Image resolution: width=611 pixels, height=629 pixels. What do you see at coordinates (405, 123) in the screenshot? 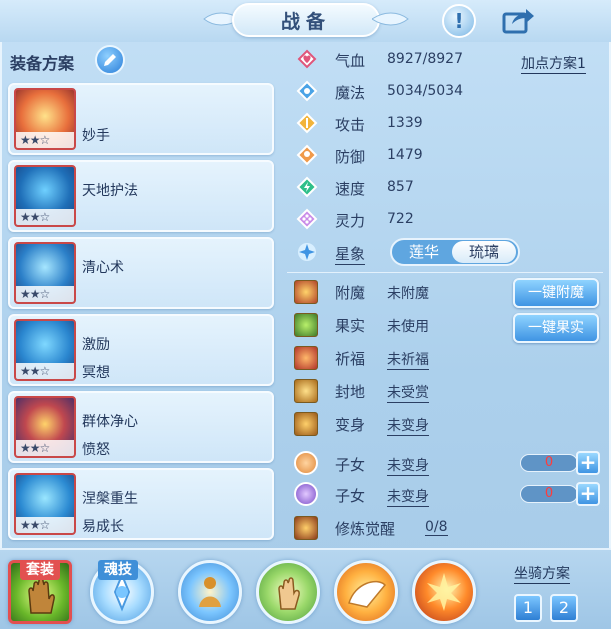
I see `stat-value-attack: 1339` at bounding box center [405, 123].